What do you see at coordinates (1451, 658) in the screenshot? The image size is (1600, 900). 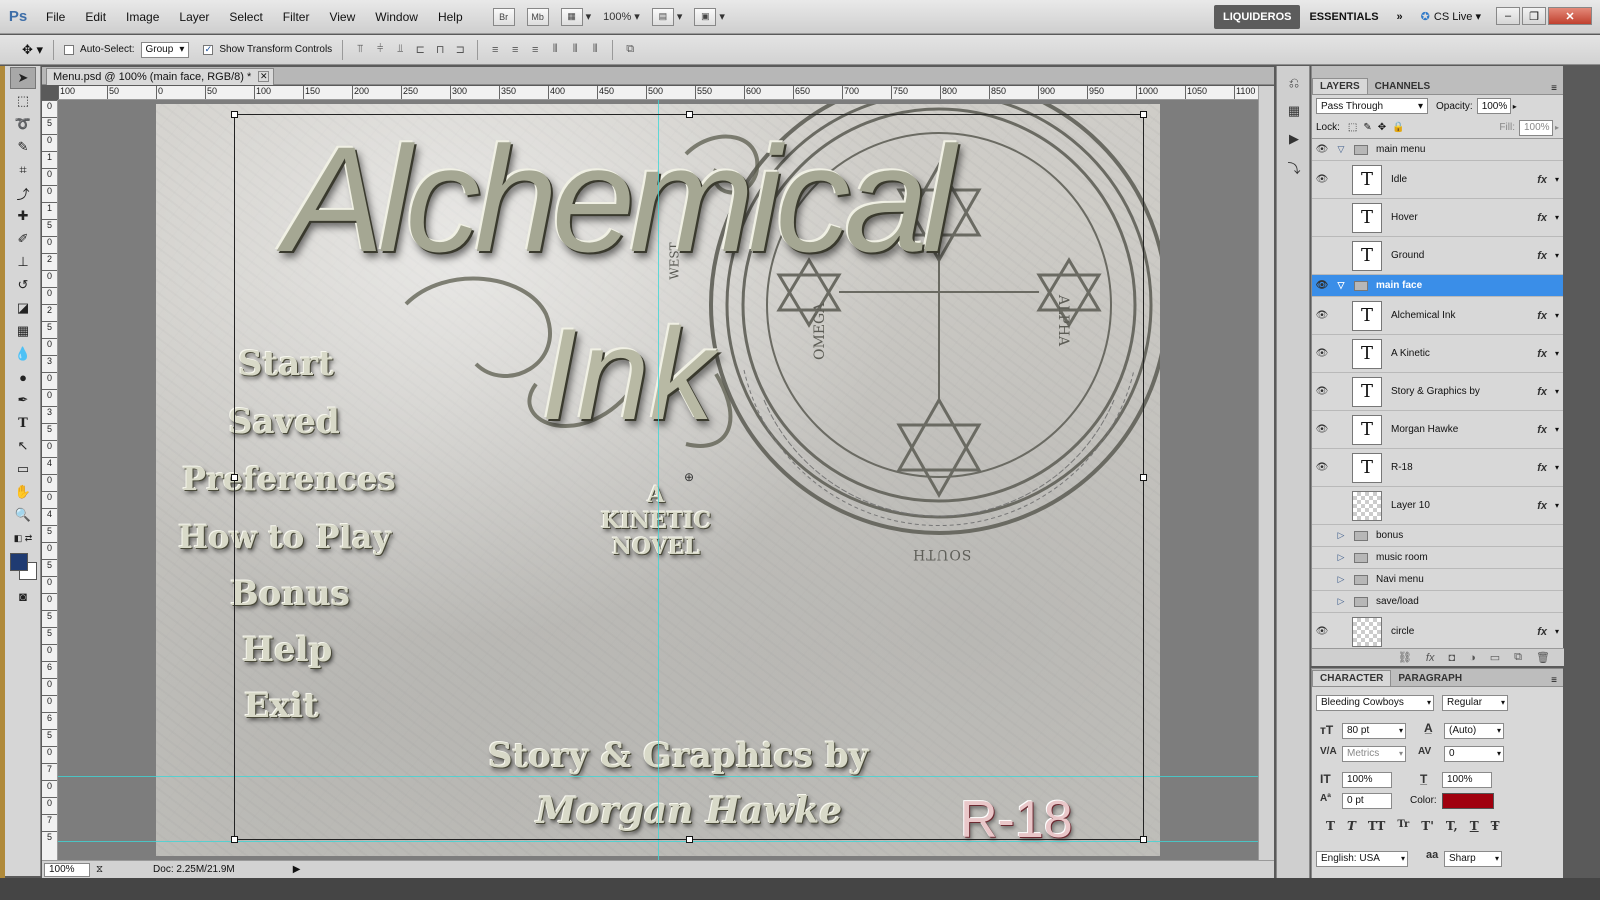 I see `add-mask-icon: ◘` at bounding box center [1451, 658].